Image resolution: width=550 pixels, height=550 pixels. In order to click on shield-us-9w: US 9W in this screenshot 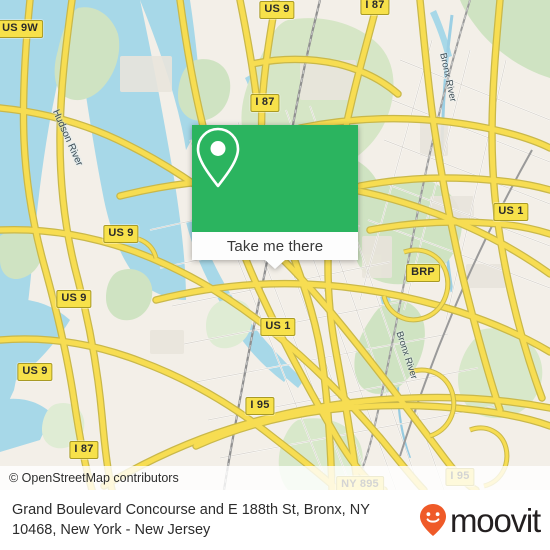, I will do `click(21, 29)`.